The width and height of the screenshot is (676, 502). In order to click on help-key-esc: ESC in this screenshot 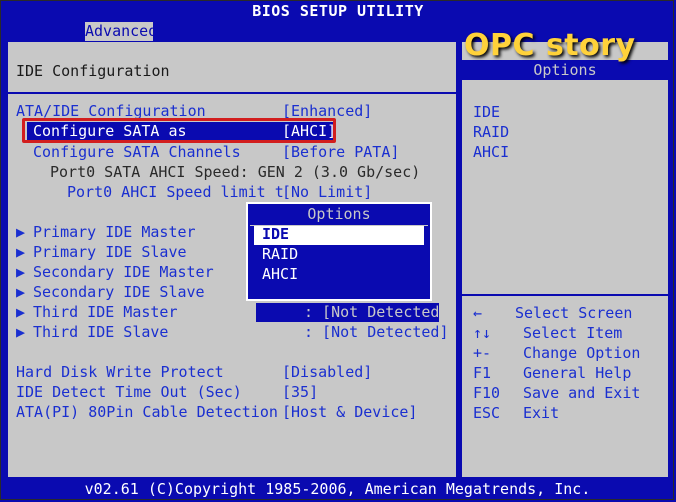, I will do `click(487, 413)`.